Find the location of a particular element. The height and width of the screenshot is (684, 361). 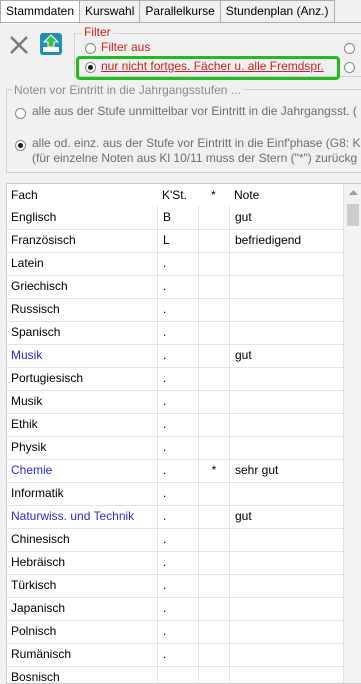

kst-cell: B is located at coordinates (177, 217).